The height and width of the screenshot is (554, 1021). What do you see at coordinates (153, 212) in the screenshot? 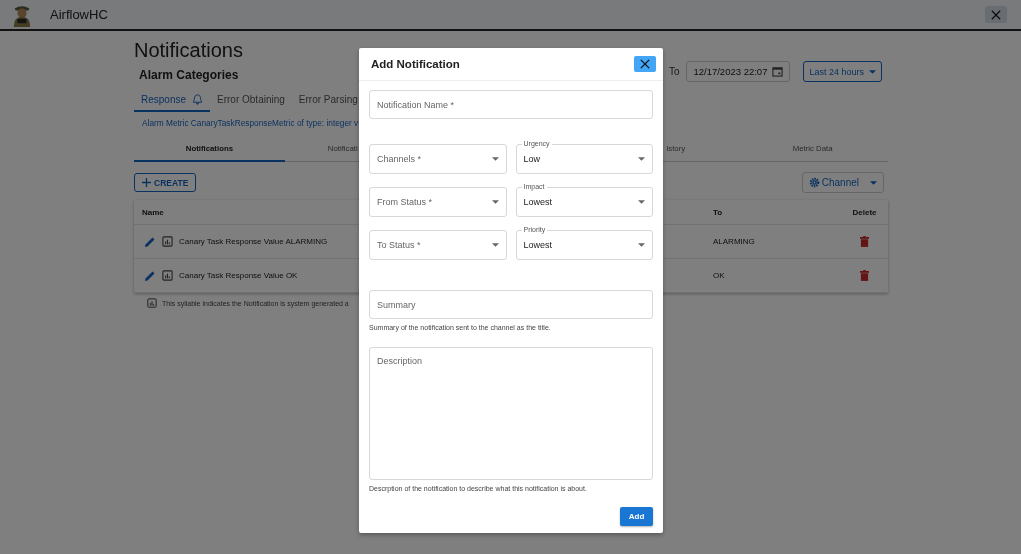
I see `column-header: Name` at bounding box center [153, 212].